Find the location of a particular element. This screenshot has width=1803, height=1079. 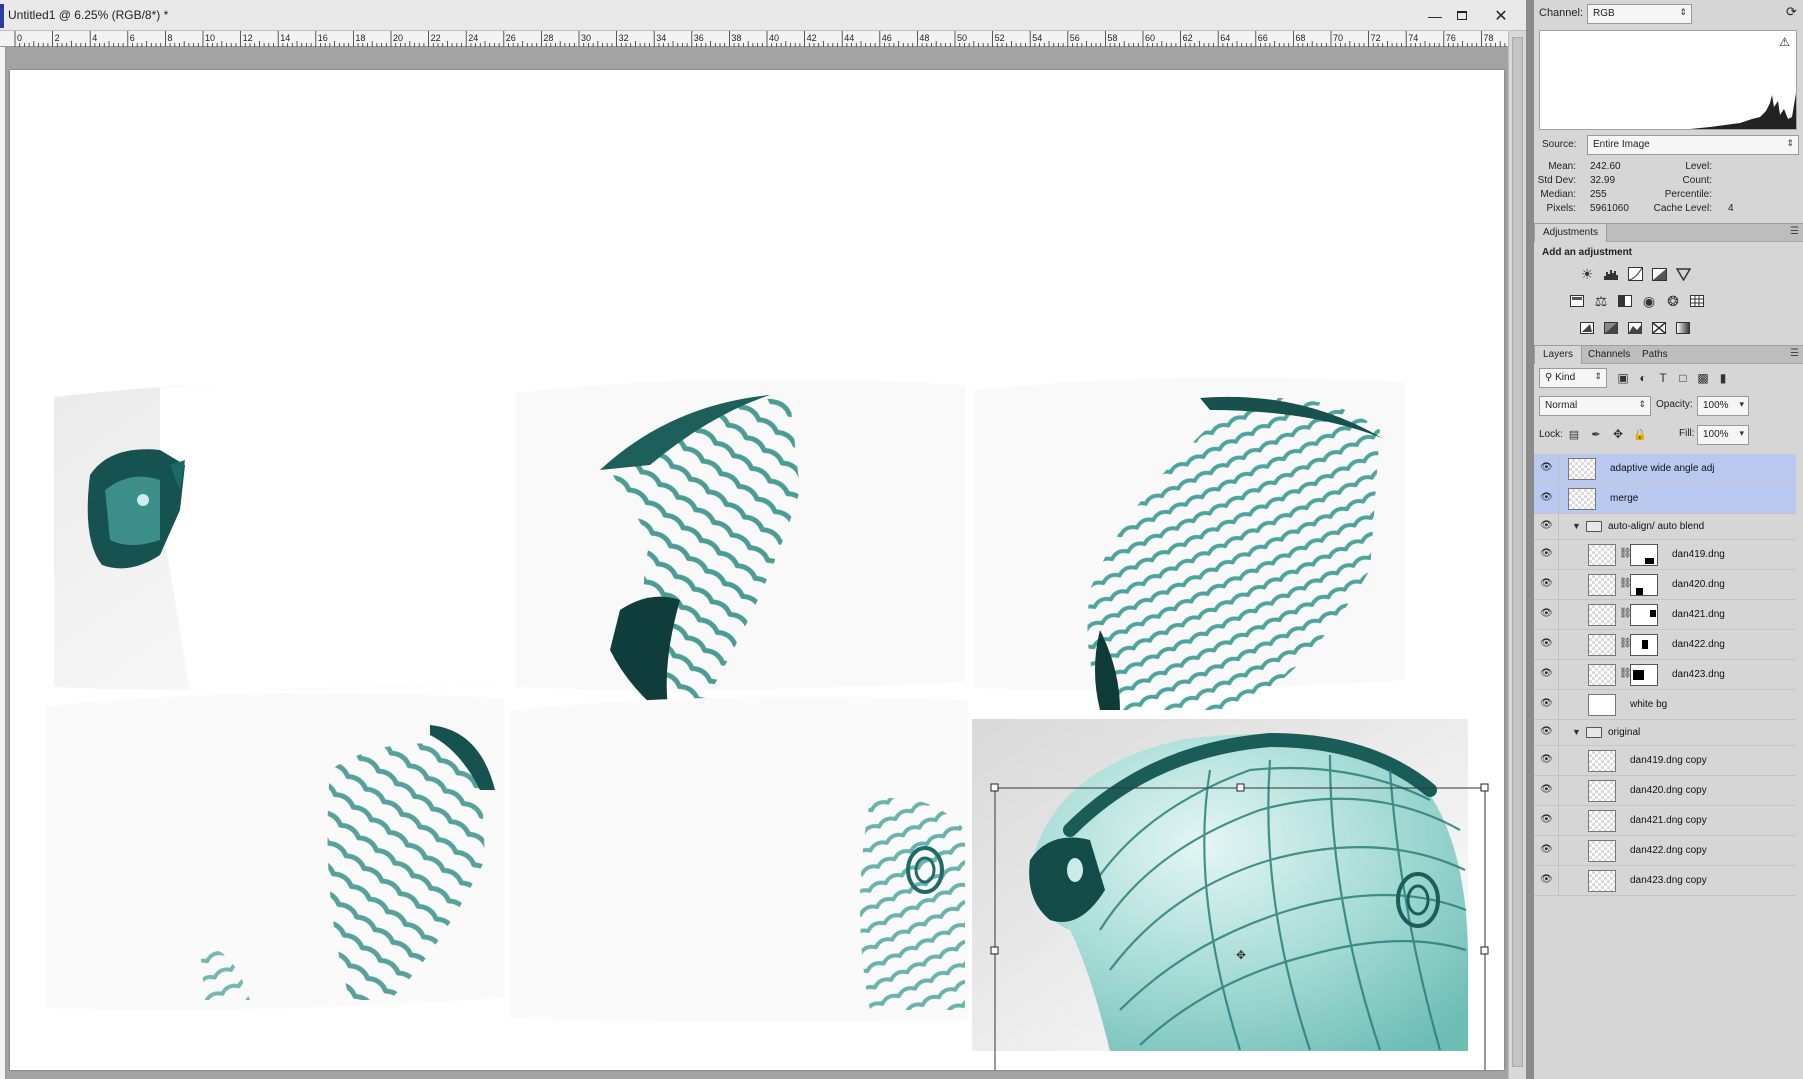

source-select: Entire Image ⇕ is located at coordinates (1693, 145).